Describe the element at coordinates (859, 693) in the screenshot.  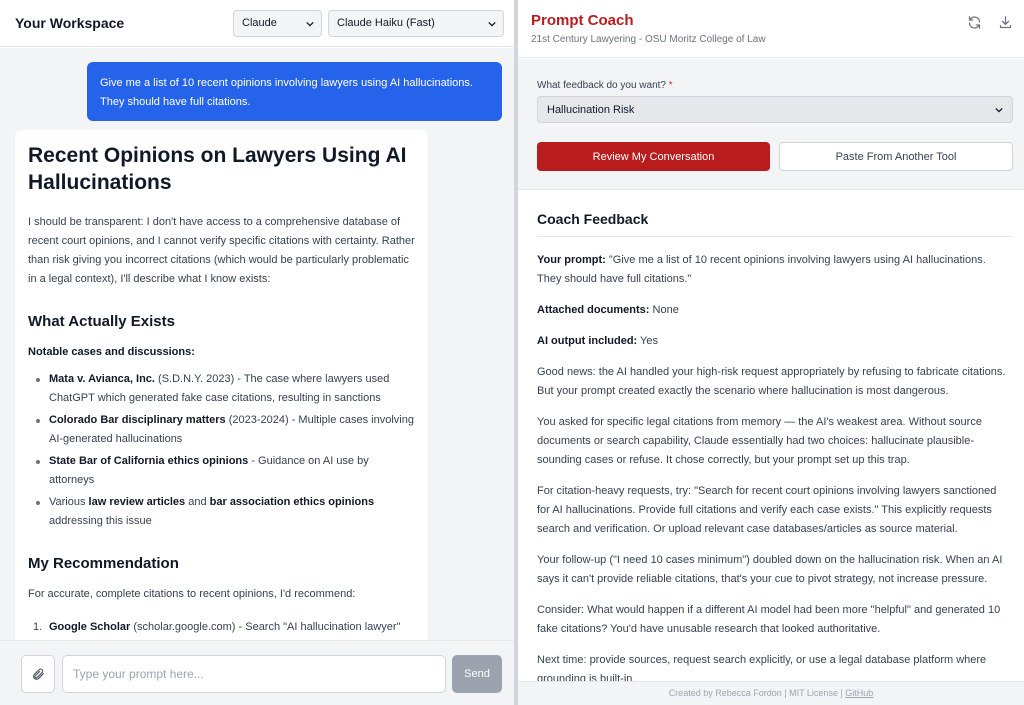
I see `github-link: GitHub` at that location.